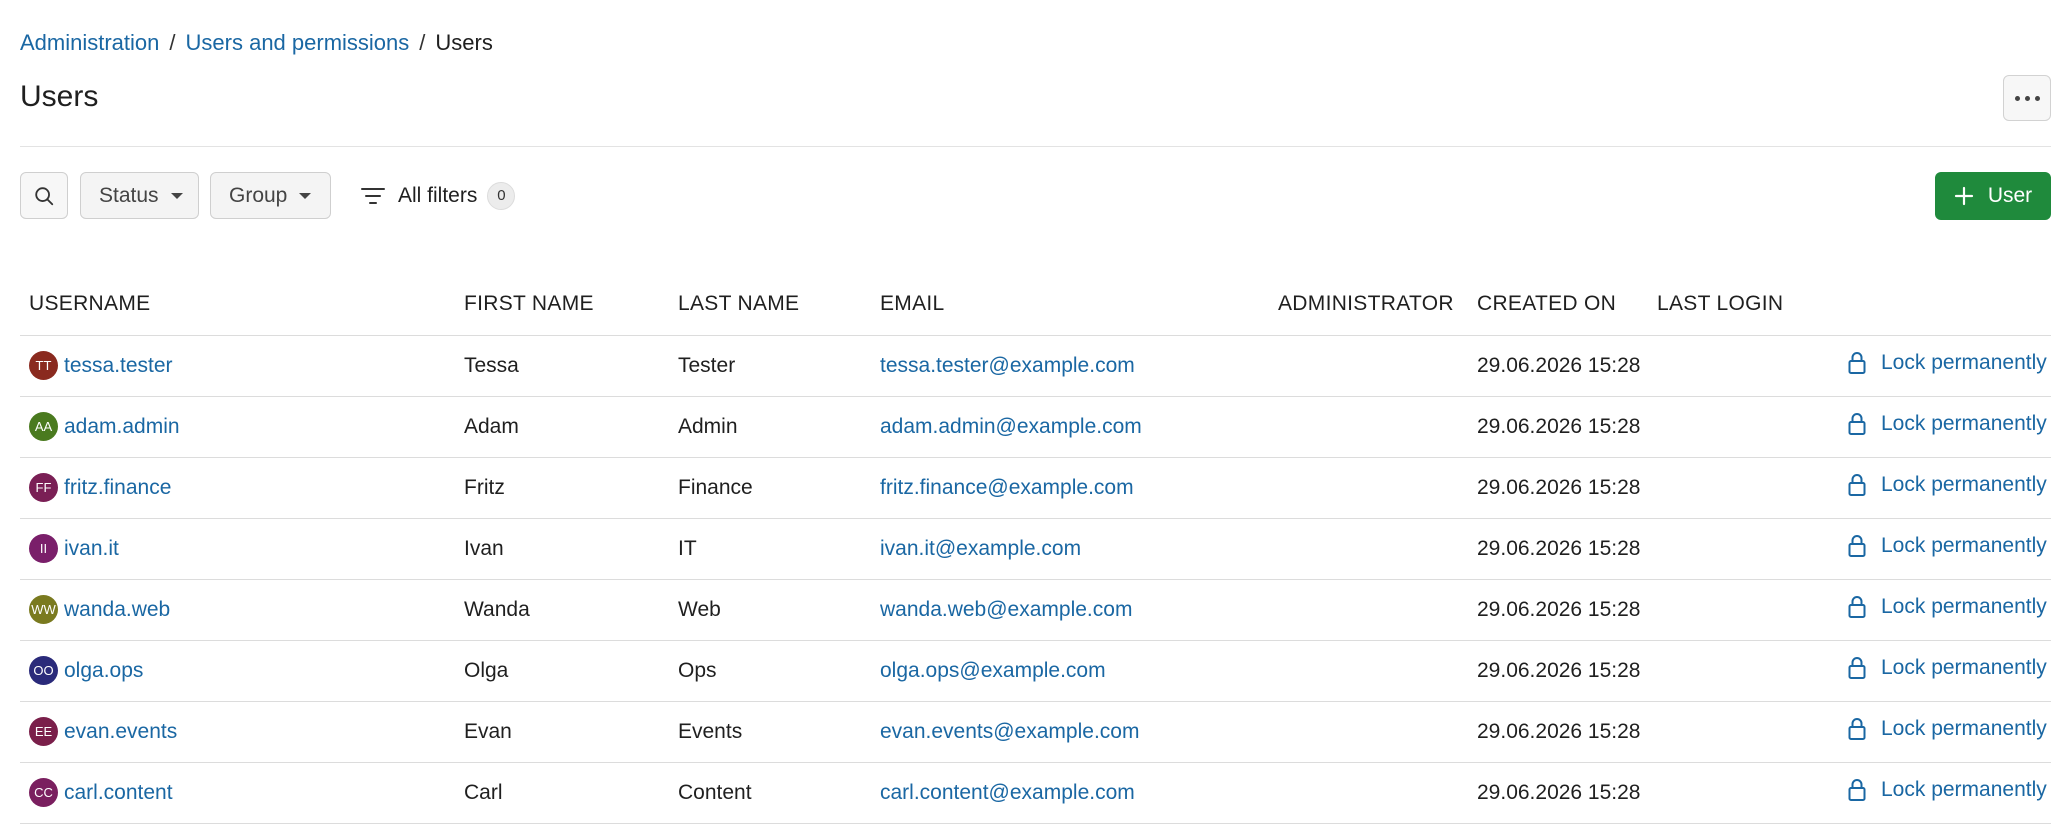  What do you see at coordinates (438, 195) in the screenshot?
I see `all-filters-button: All filters 0` at bounding box center [438, 195].